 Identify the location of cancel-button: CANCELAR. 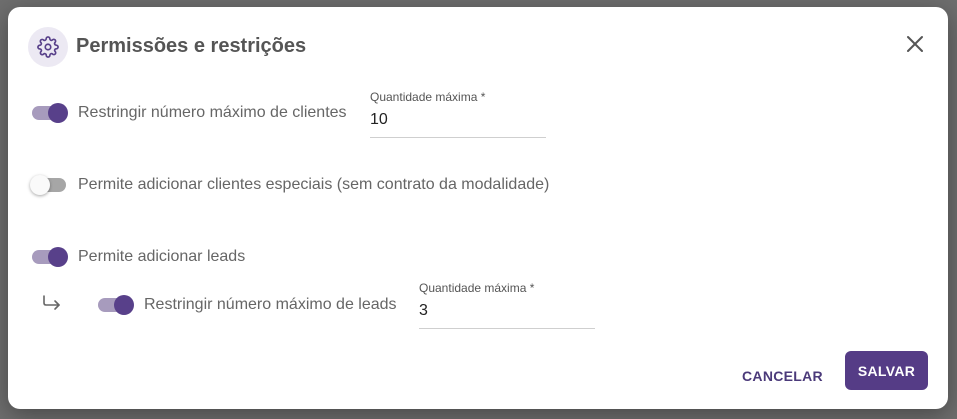
(782, 376).